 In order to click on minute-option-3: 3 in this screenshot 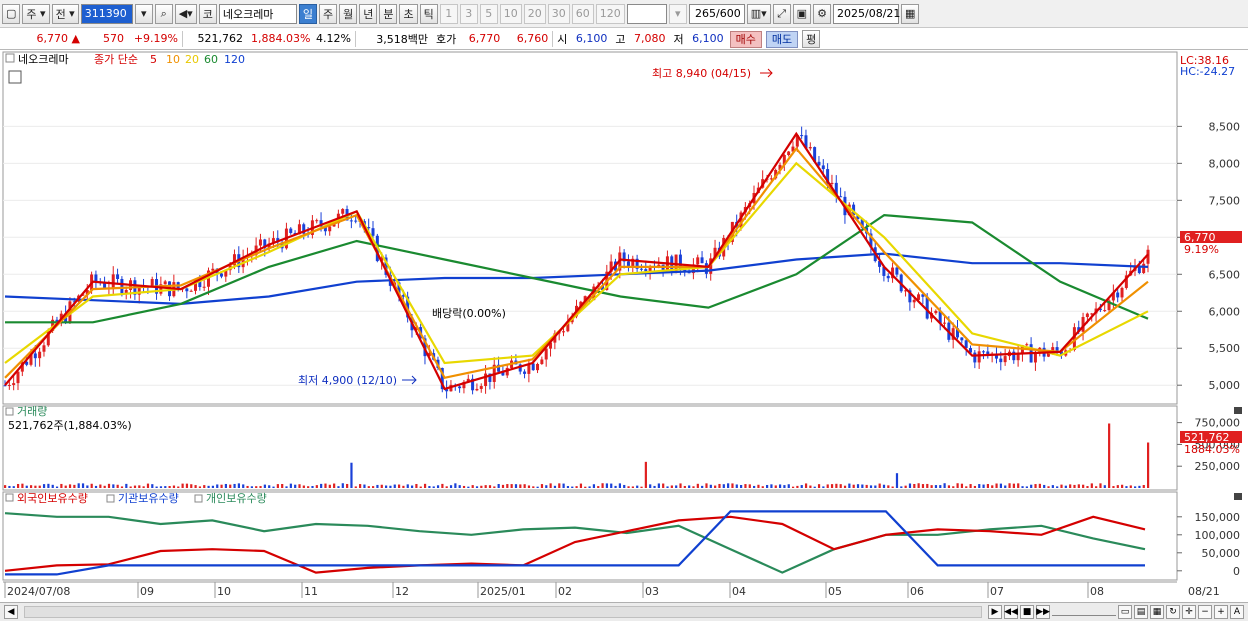, I will do `click(468, 13)`.